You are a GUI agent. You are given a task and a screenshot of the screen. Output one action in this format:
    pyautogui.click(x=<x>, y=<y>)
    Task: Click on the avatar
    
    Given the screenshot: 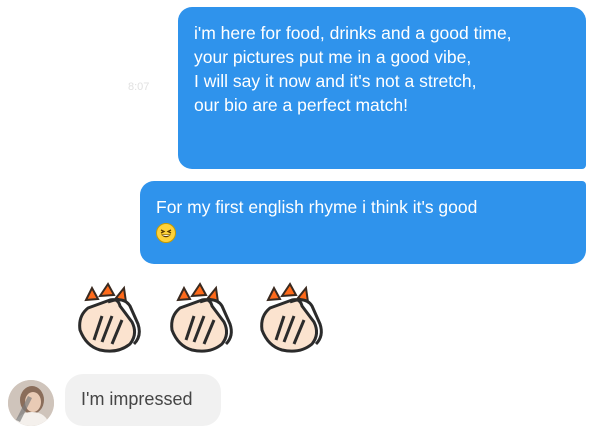 What is the action you would take?
    pyautogui.click(x=31, y=403)
    